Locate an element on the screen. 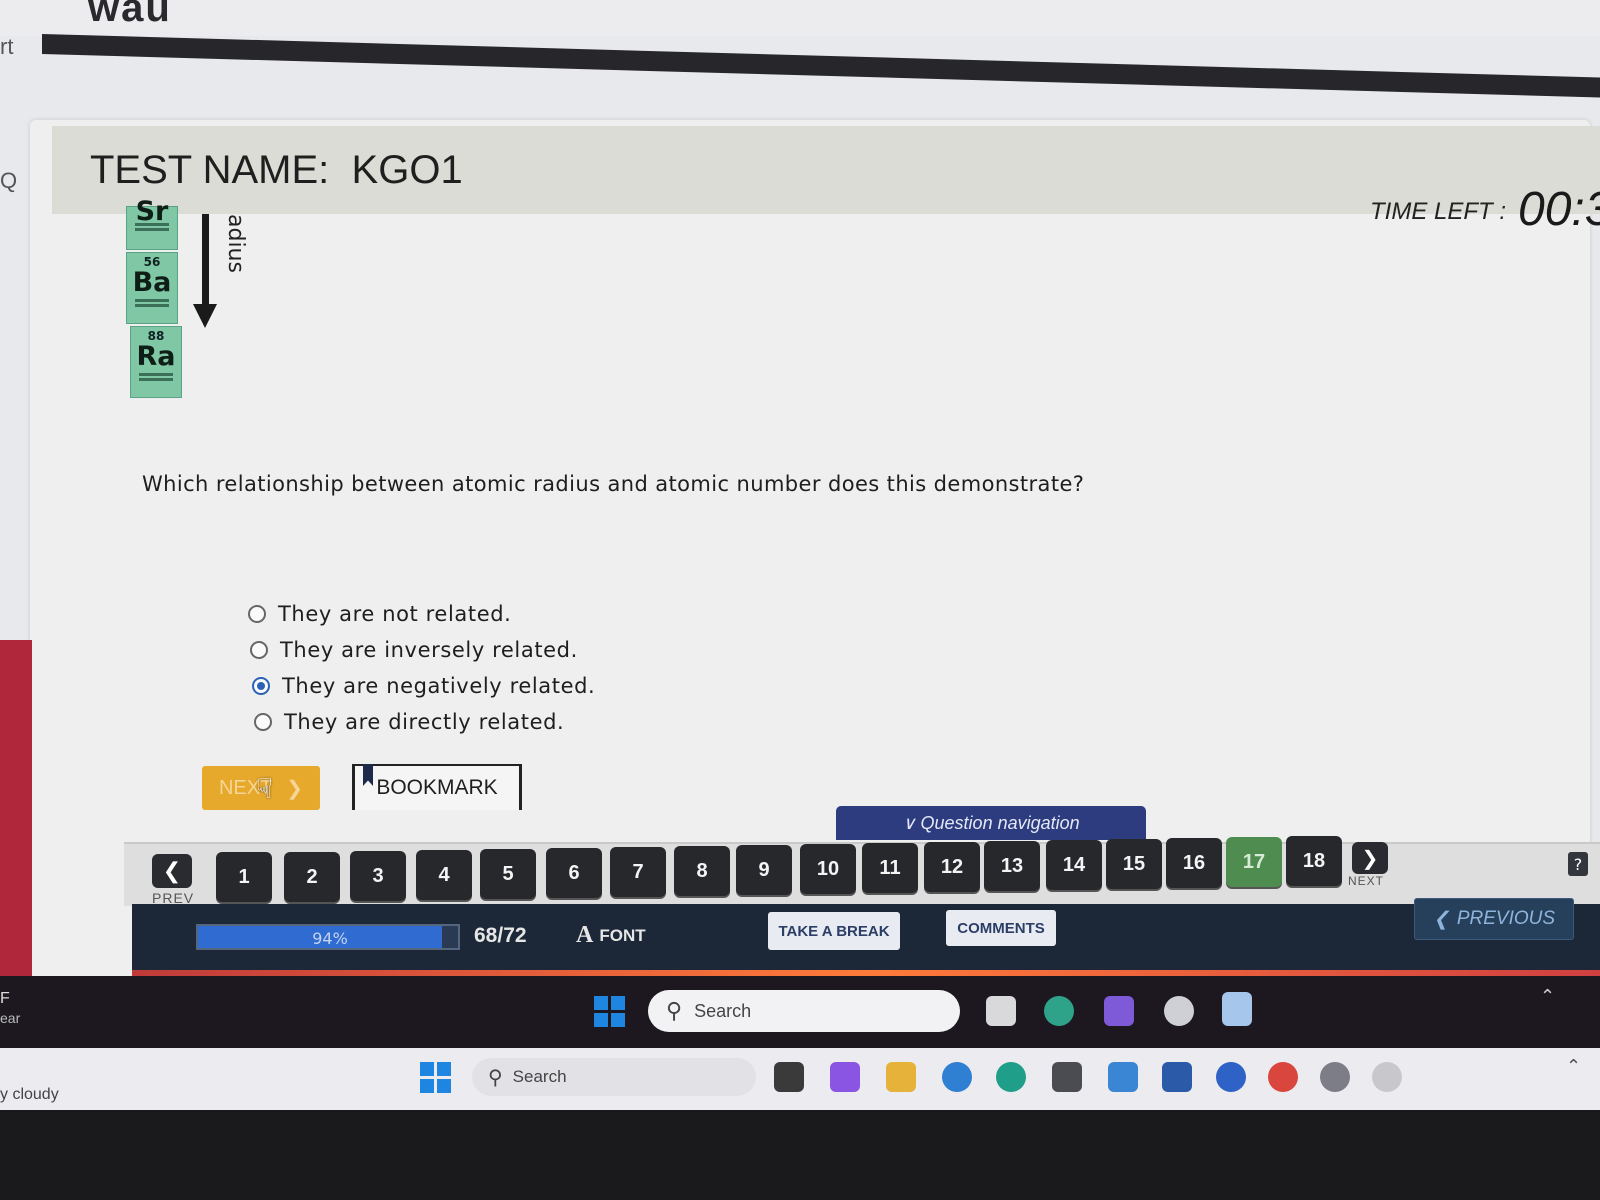  question-nav-12: 12 is located at coordinates (952, 867).